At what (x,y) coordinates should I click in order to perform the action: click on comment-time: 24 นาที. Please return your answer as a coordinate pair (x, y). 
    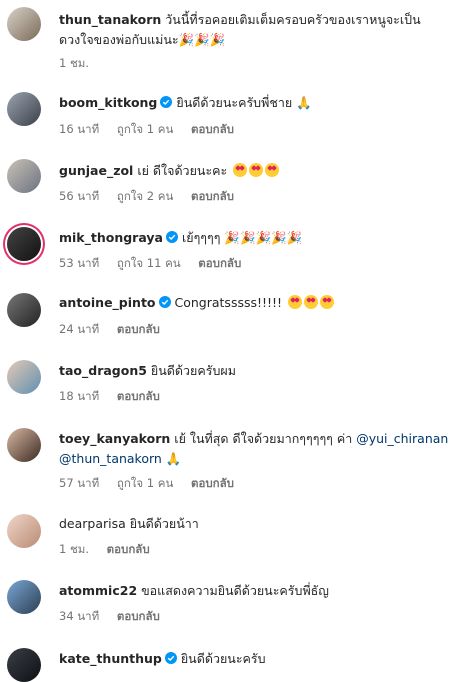
    Looking at the image, I should click on (79, 329).